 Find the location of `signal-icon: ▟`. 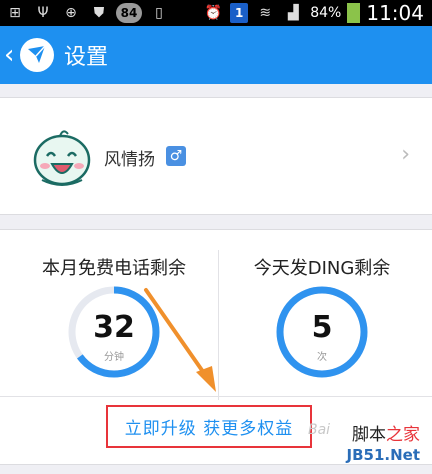

signal-icon: ▟ is located at coordinates (293, 13).